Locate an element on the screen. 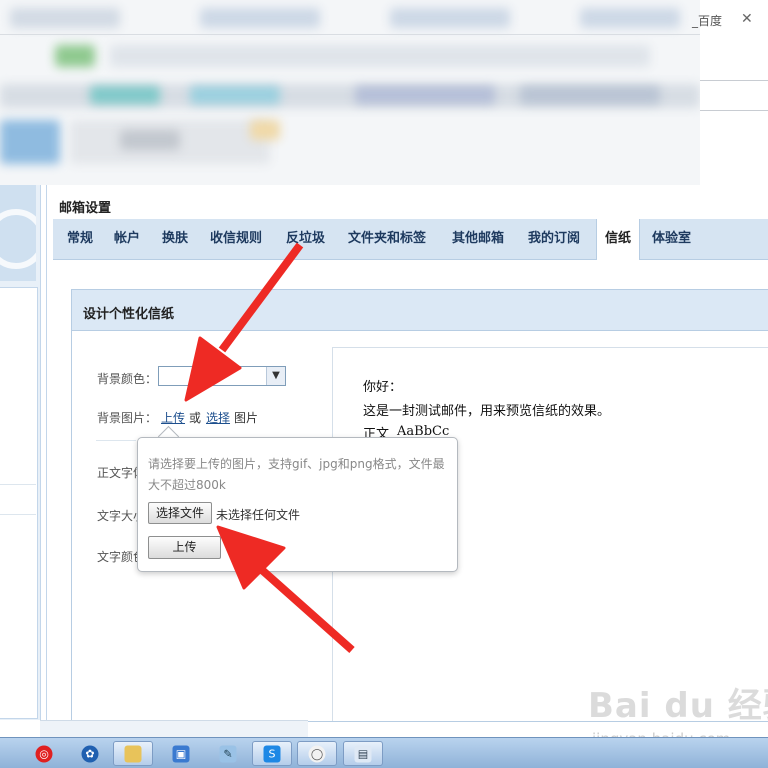  upload-hint-line2: 大不超过800k is located at coordinates (187, 485).